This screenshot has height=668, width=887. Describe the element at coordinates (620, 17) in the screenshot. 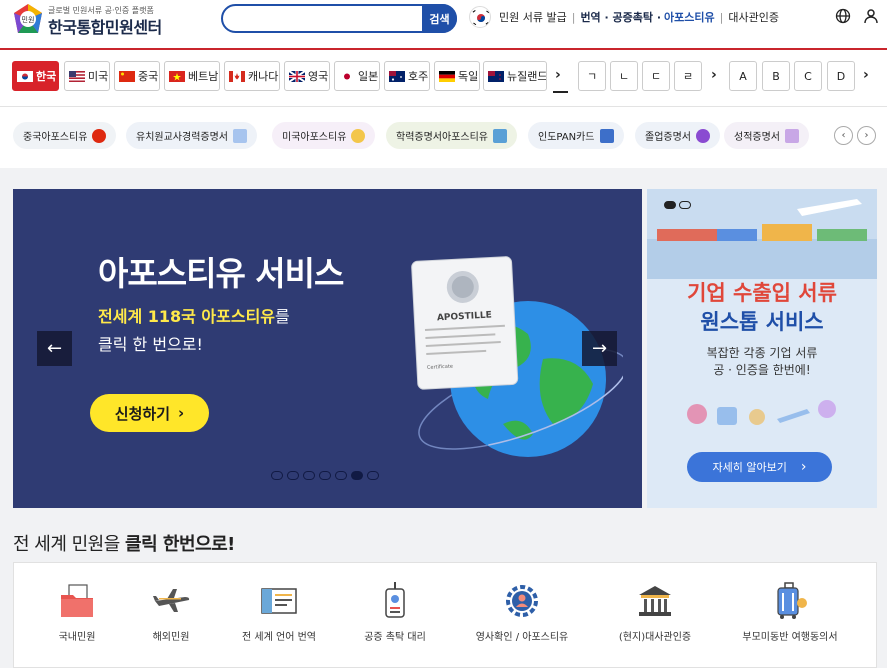

I see `nav-translation: 번역 · 공증촉탁 ·` at that location.